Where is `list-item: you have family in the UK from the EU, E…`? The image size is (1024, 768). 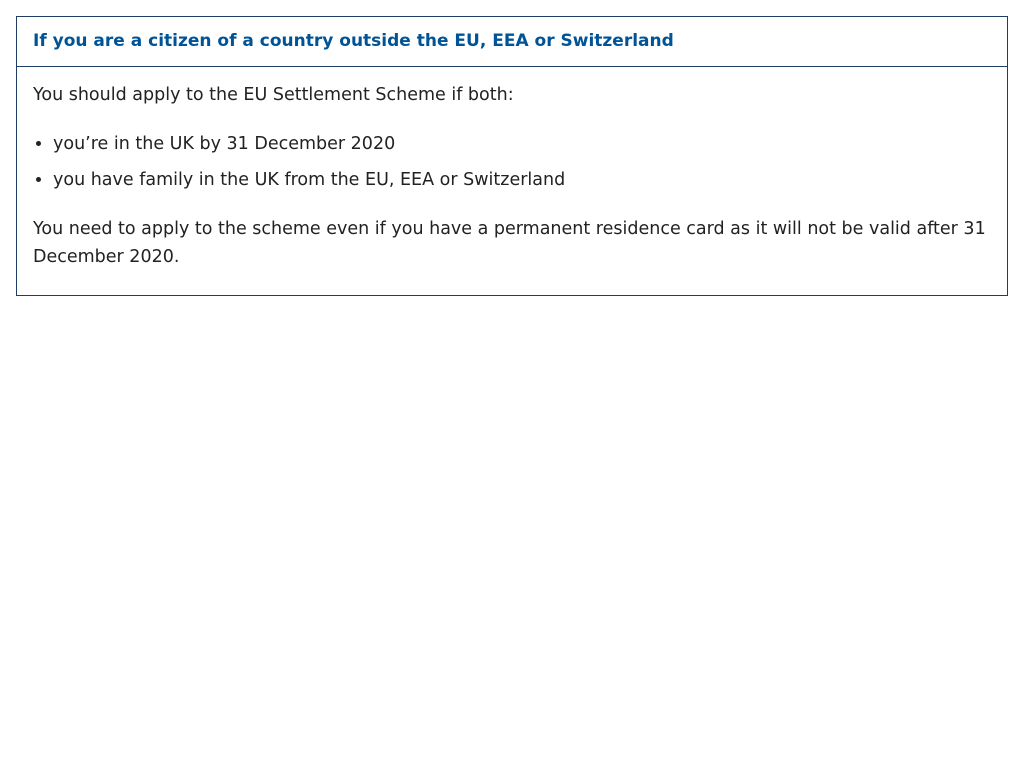
list-item: you have family in the UK from the EU, E… is located at coordinates (522, 180).